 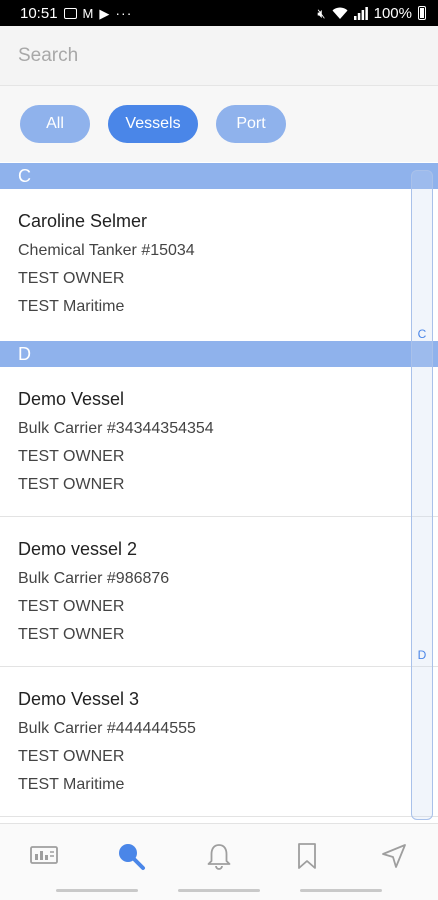 I want to click on more-notifications: ···, so click(x=124, y=13).